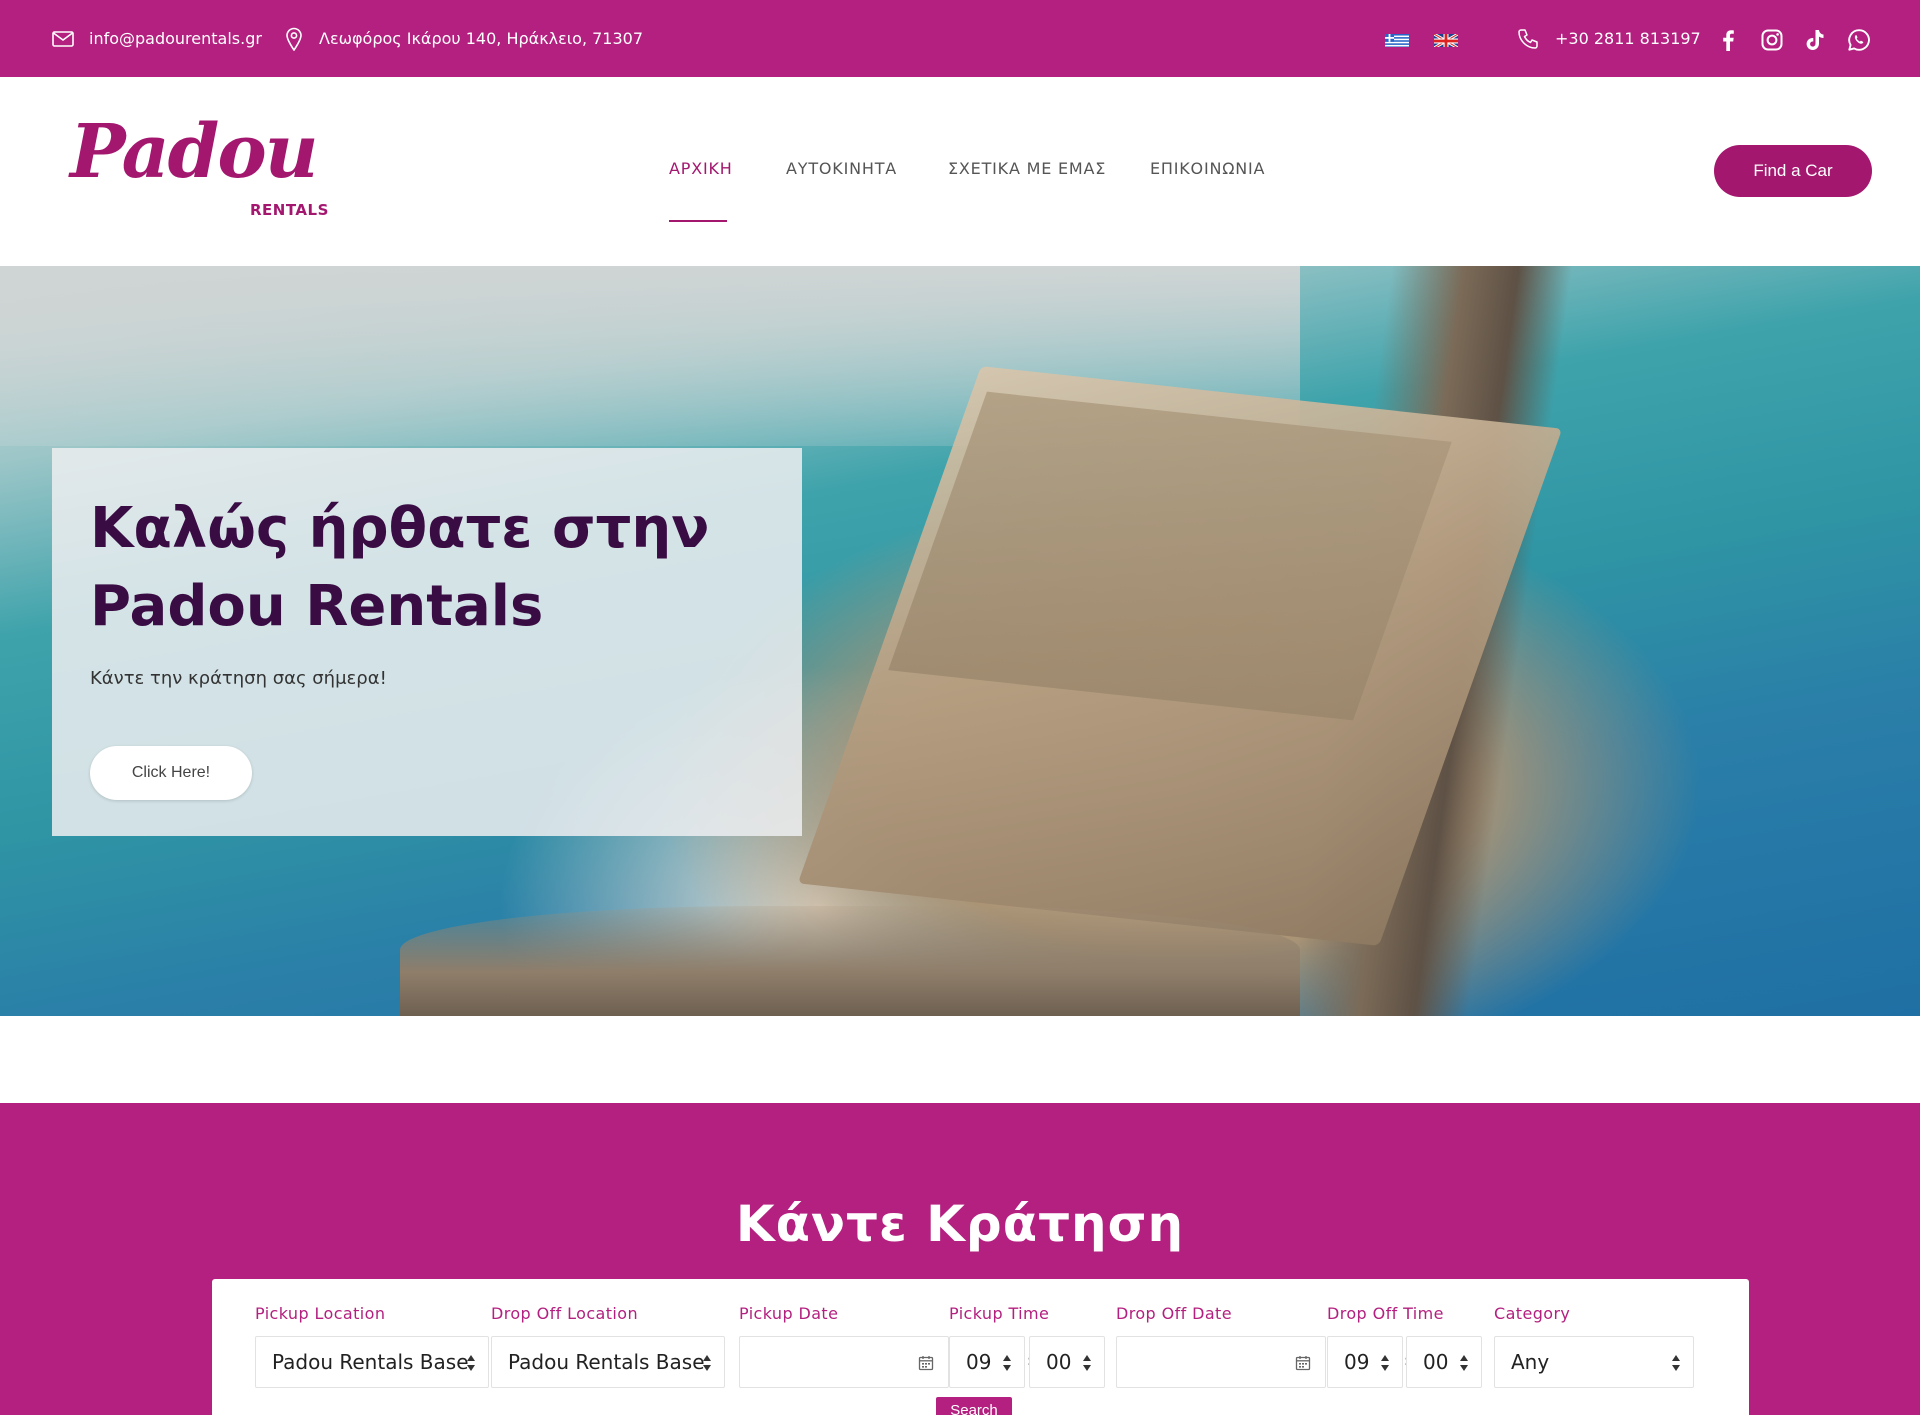 This screenshot has height=1415, width=1920. Describe the element at coordinates (1027, 168) in the screenshot. I see `nav-item-about: ΣΧΕΤΙΚΑ ΜΕ ΕΜΑΣ` at that location.